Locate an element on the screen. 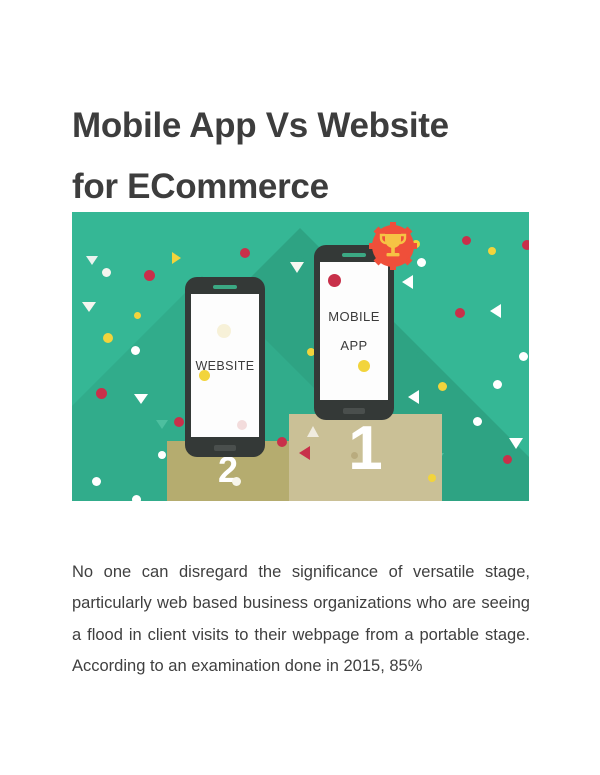 The image size is (600, 775). mobile-app-phone: MOBILE APP is located at coordinates (354, 332).